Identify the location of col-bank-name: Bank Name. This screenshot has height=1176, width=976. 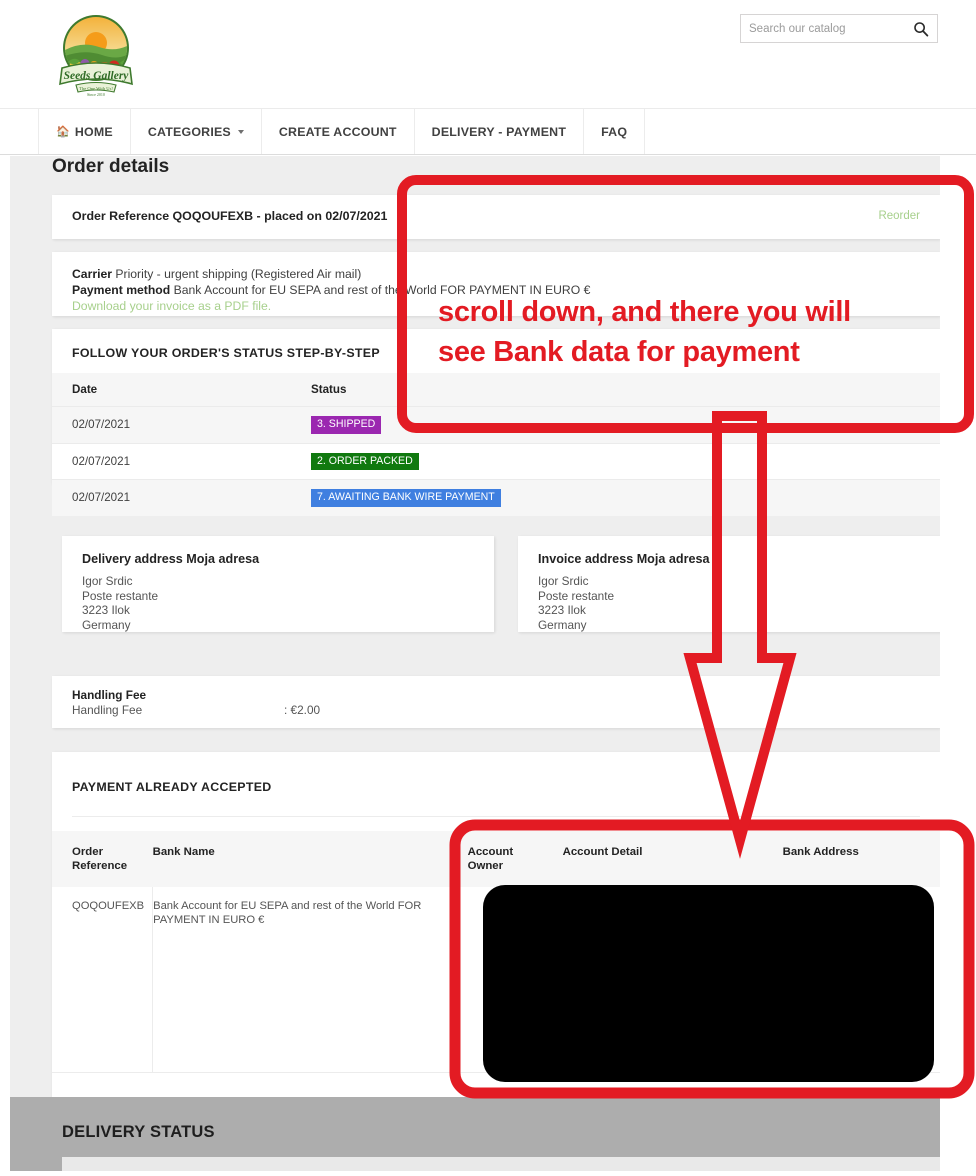
(302, 859).